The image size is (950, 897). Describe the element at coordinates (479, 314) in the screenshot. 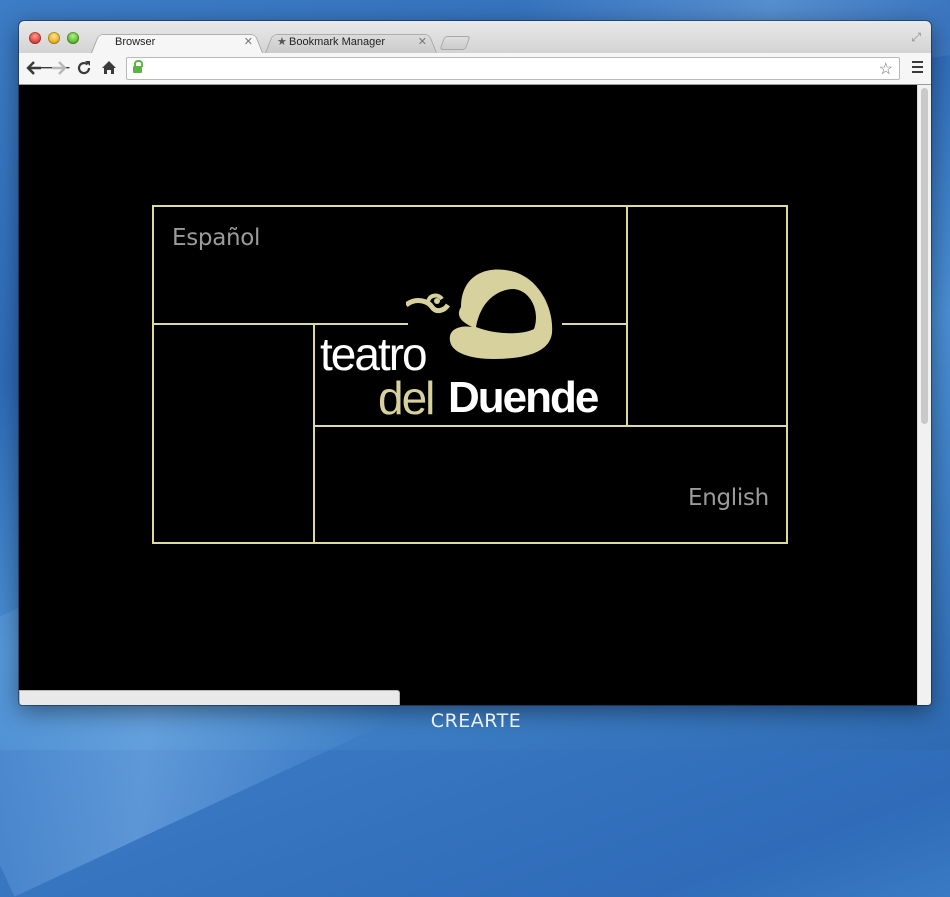

I see `duende-figure-logo` at that location.